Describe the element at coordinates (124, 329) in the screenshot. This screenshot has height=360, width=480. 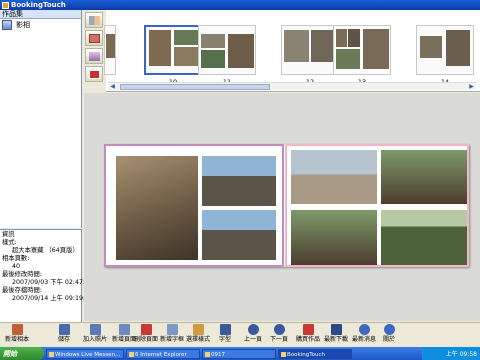
I see `add-page-icon` at that location.